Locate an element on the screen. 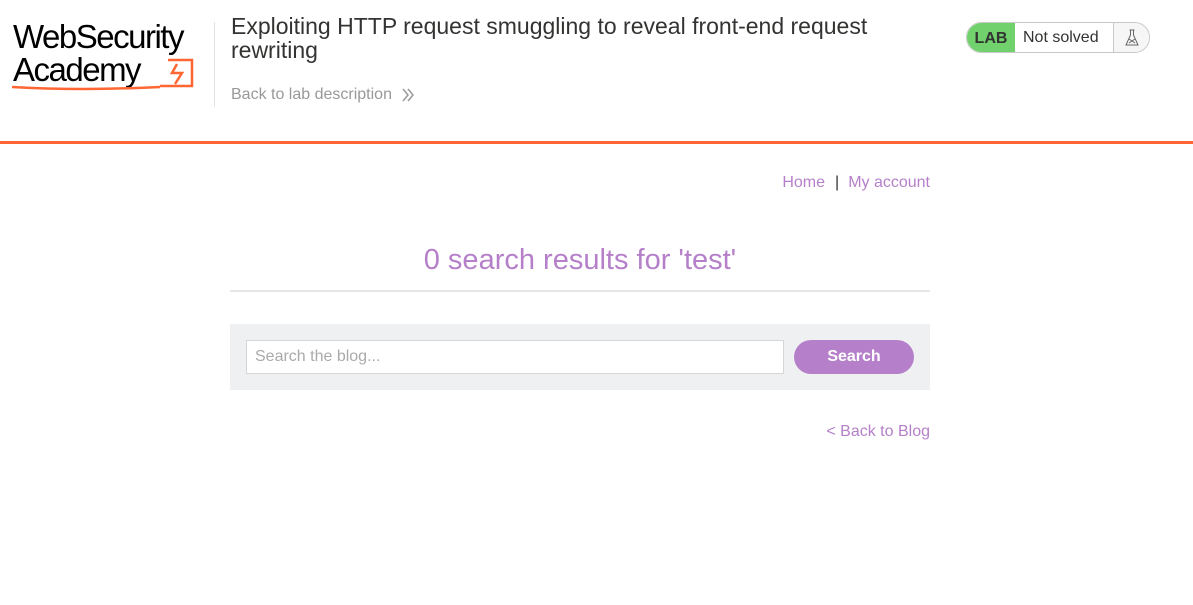 Image resolution: width=1193 pixels, height=605 pixels. lab-status-text: Not solved is located at coordinates (1064, 37).